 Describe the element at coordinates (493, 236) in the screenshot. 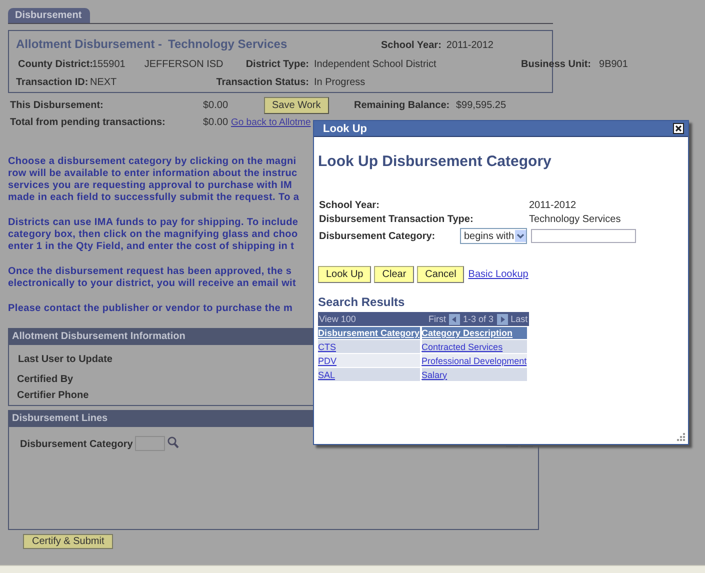

I see `operator-dropdown: begins with` at that location.